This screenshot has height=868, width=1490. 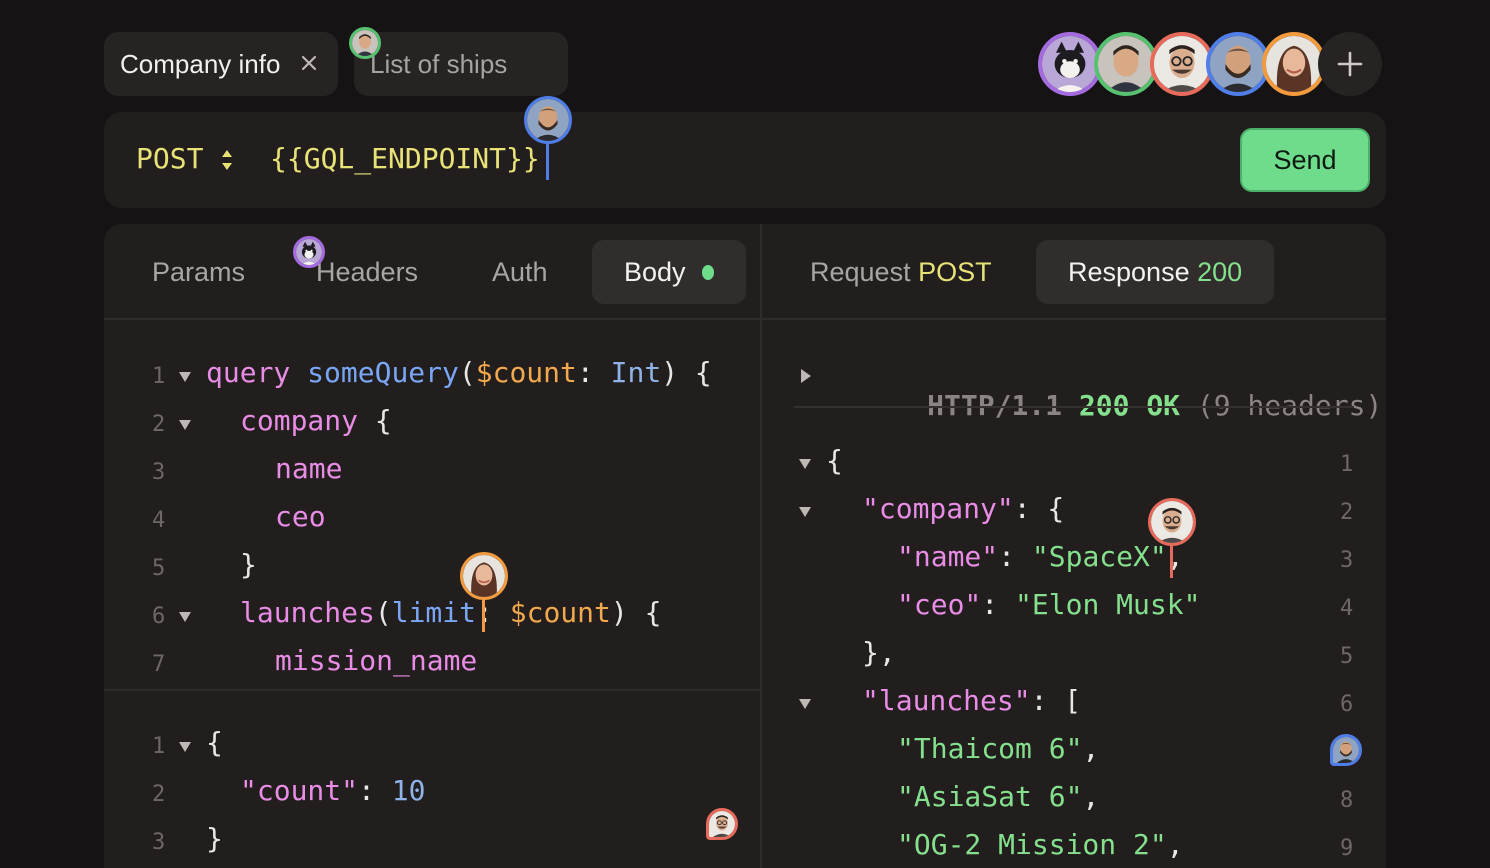 What do you see at coordinates (376, 660) in the screenshot?
I see `code-line: mission_name` at bounding box center [376, 660].